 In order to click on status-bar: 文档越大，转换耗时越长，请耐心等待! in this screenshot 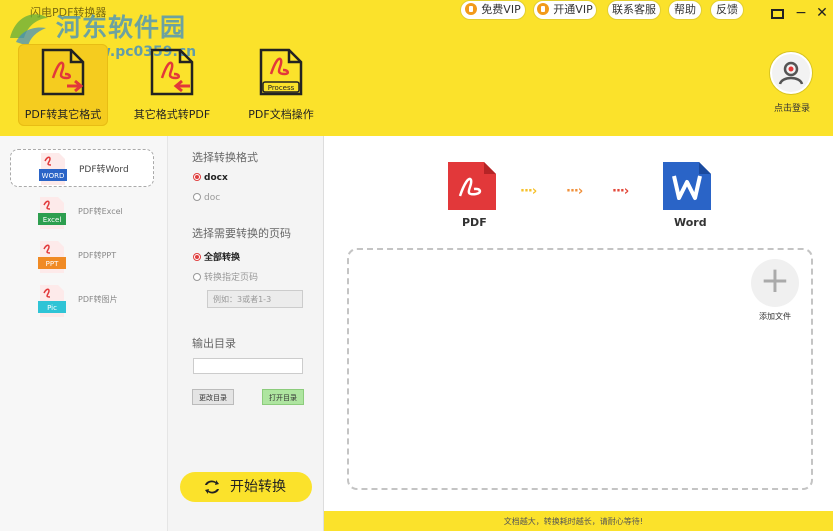, I will do `click(578, 521)`.